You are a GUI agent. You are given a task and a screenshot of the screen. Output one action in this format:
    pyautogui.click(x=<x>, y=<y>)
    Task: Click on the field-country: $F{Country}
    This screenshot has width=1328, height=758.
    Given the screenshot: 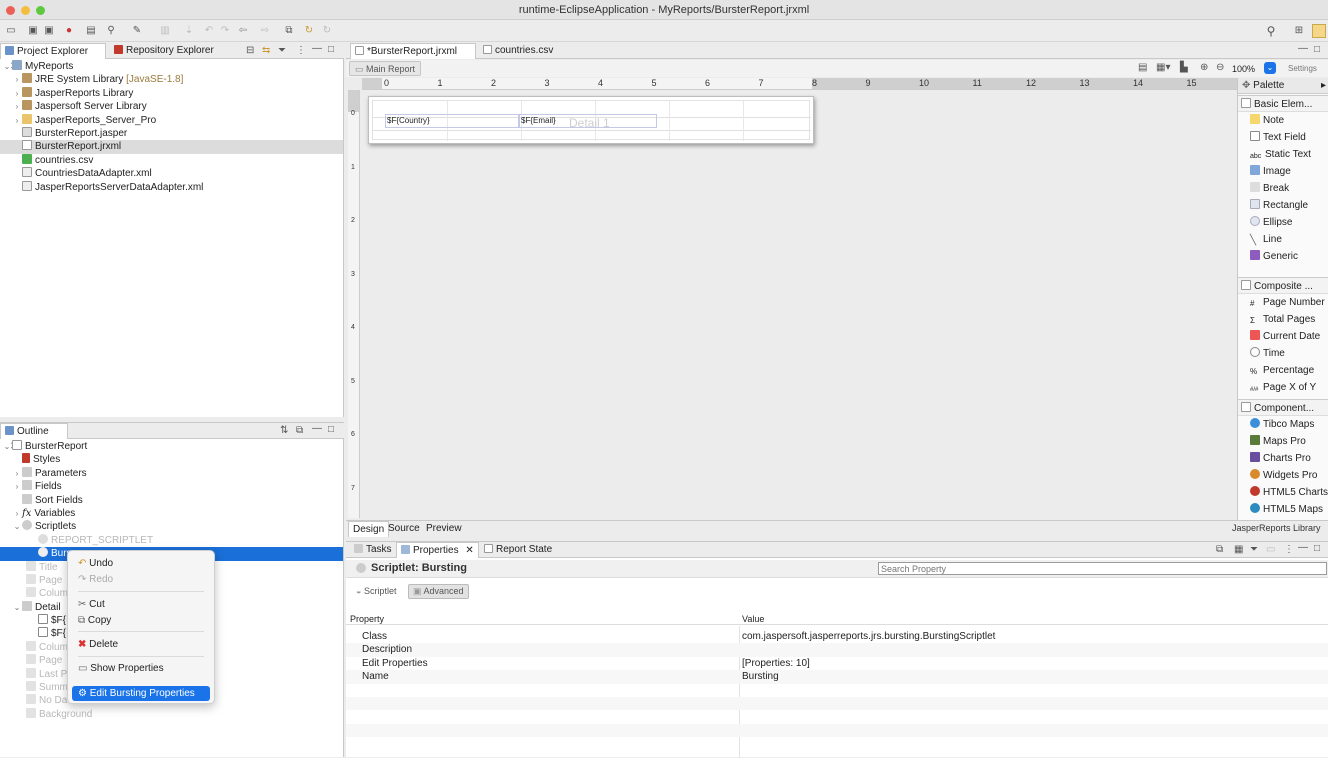 What is the action you would take?
    pyautogui.click(x=452, y=121)
    